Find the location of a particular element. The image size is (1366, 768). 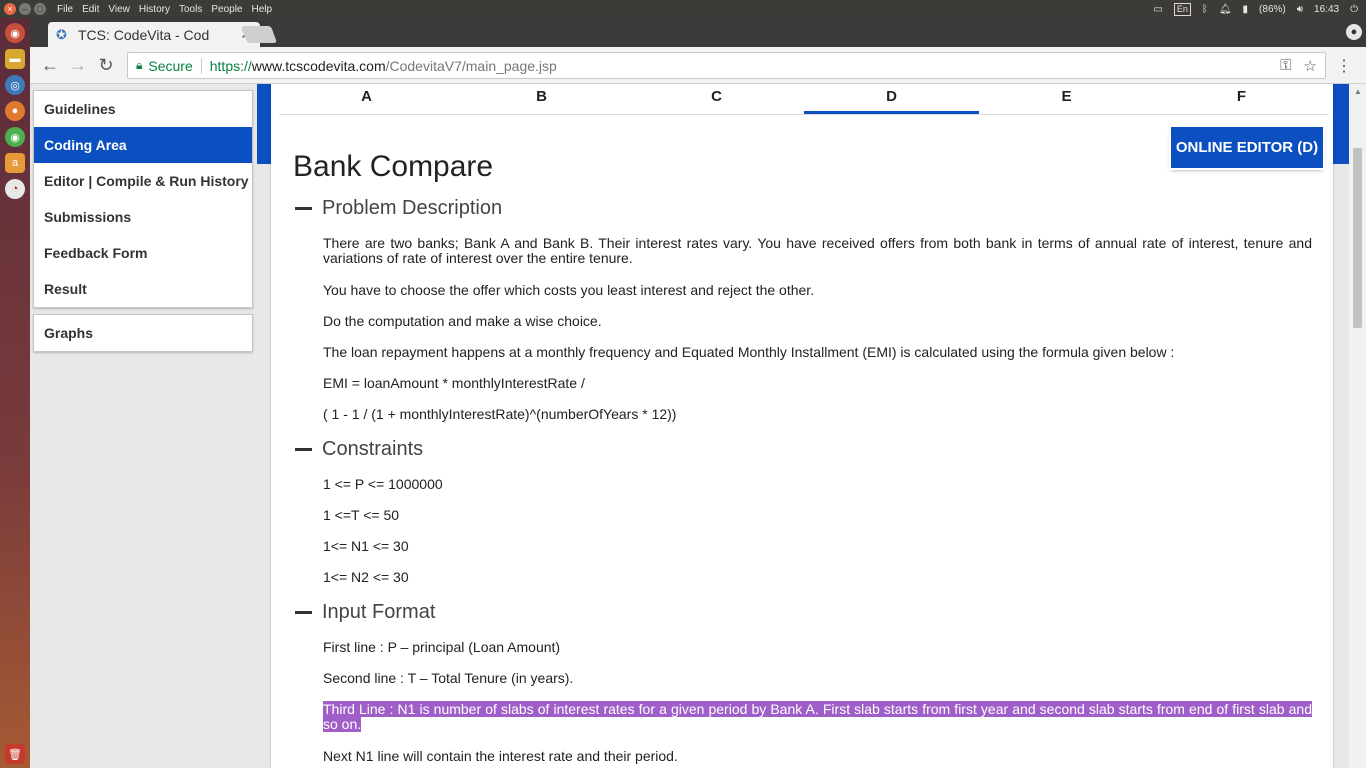

sidebar-item-submissions: Submissions is located at coordinates (143, 217).